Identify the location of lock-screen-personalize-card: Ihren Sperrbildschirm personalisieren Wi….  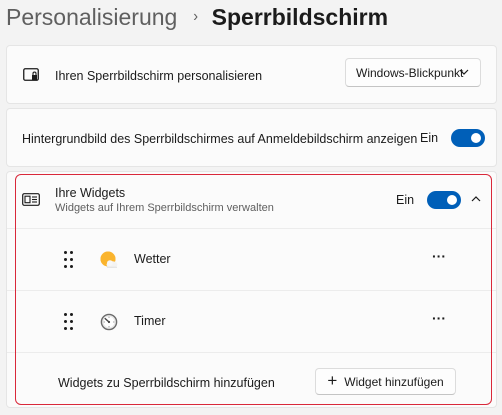
(251, 74).